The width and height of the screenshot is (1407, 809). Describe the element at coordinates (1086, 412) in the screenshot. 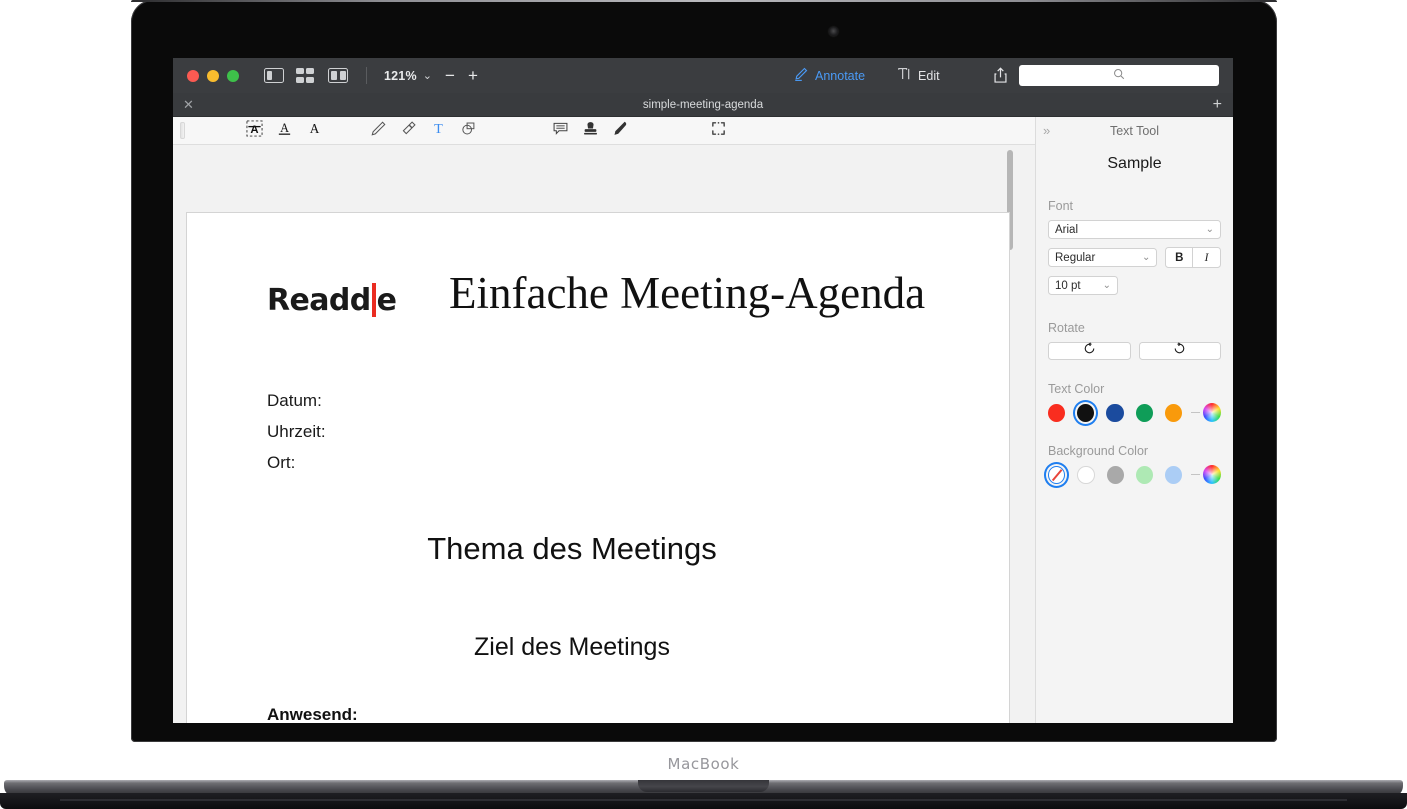

I see `text-color-black` at that location.